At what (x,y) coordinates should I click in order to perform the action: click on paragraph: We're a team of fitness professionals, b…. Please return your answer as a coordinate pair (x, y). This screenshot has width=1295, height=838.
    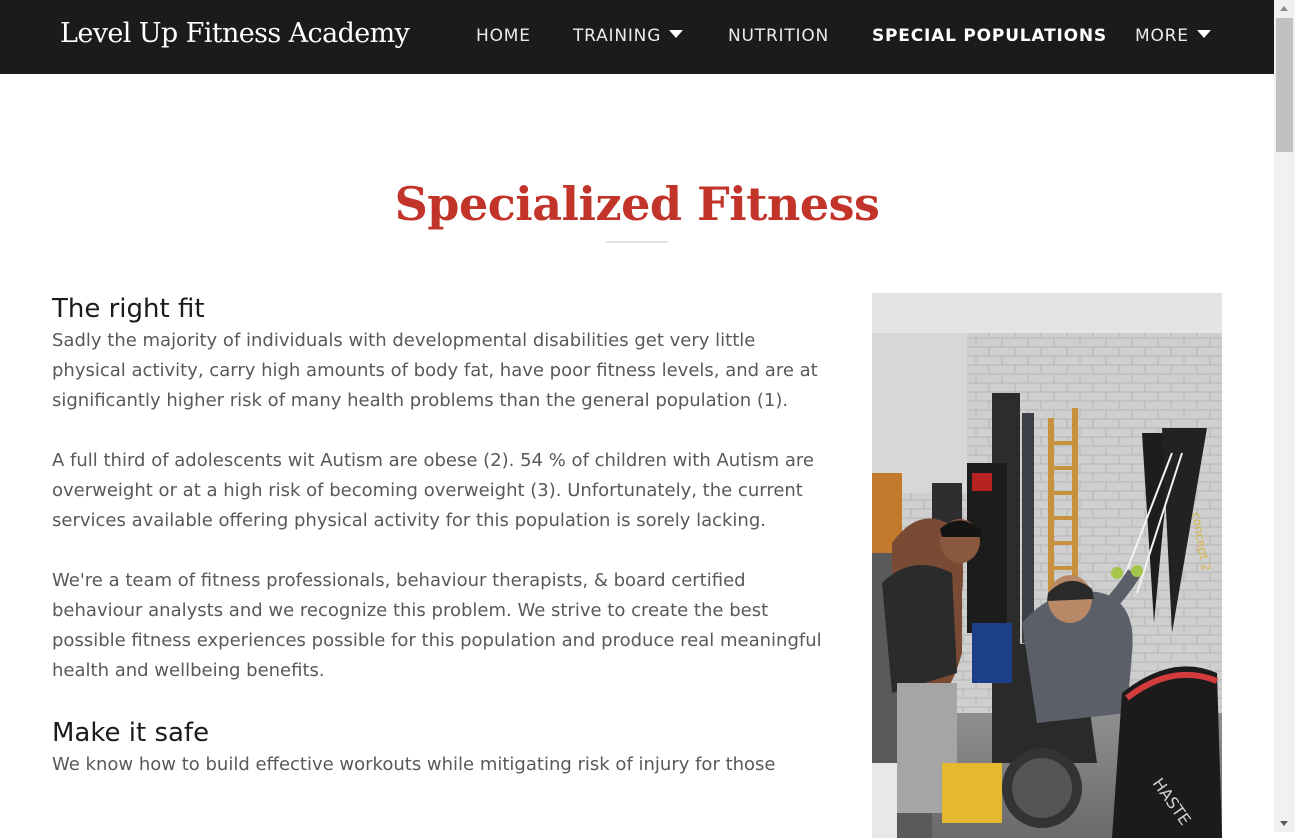
    Looking at the image, I should click on (437, 625).